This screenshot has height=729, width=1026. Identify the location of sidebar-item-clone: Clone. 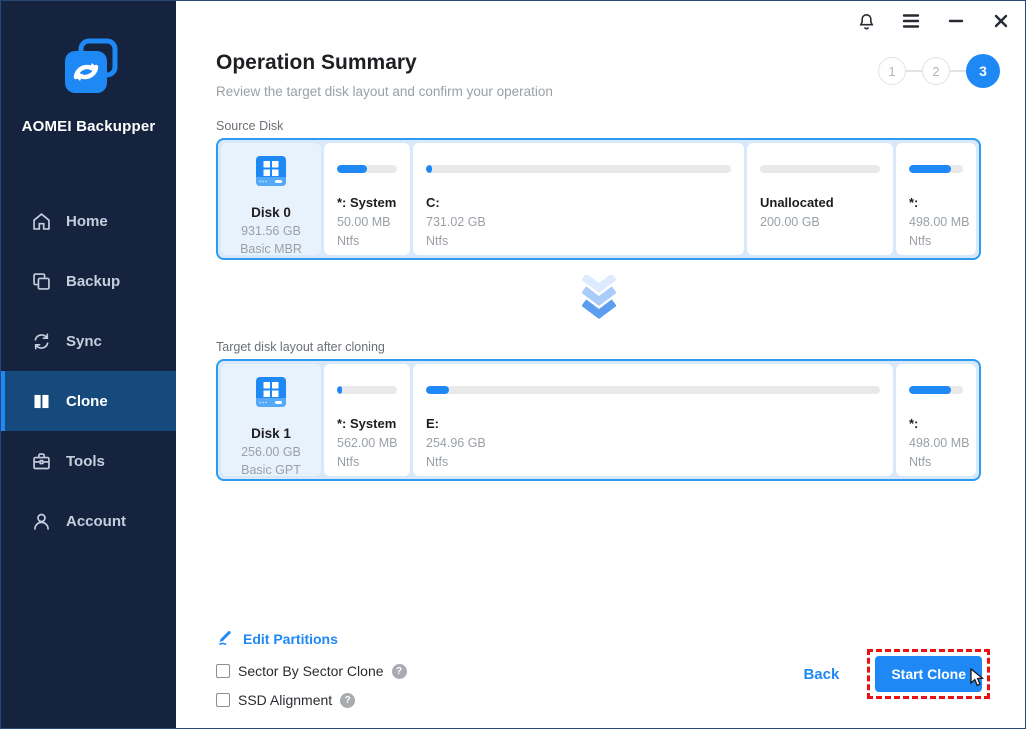
(88, 401).